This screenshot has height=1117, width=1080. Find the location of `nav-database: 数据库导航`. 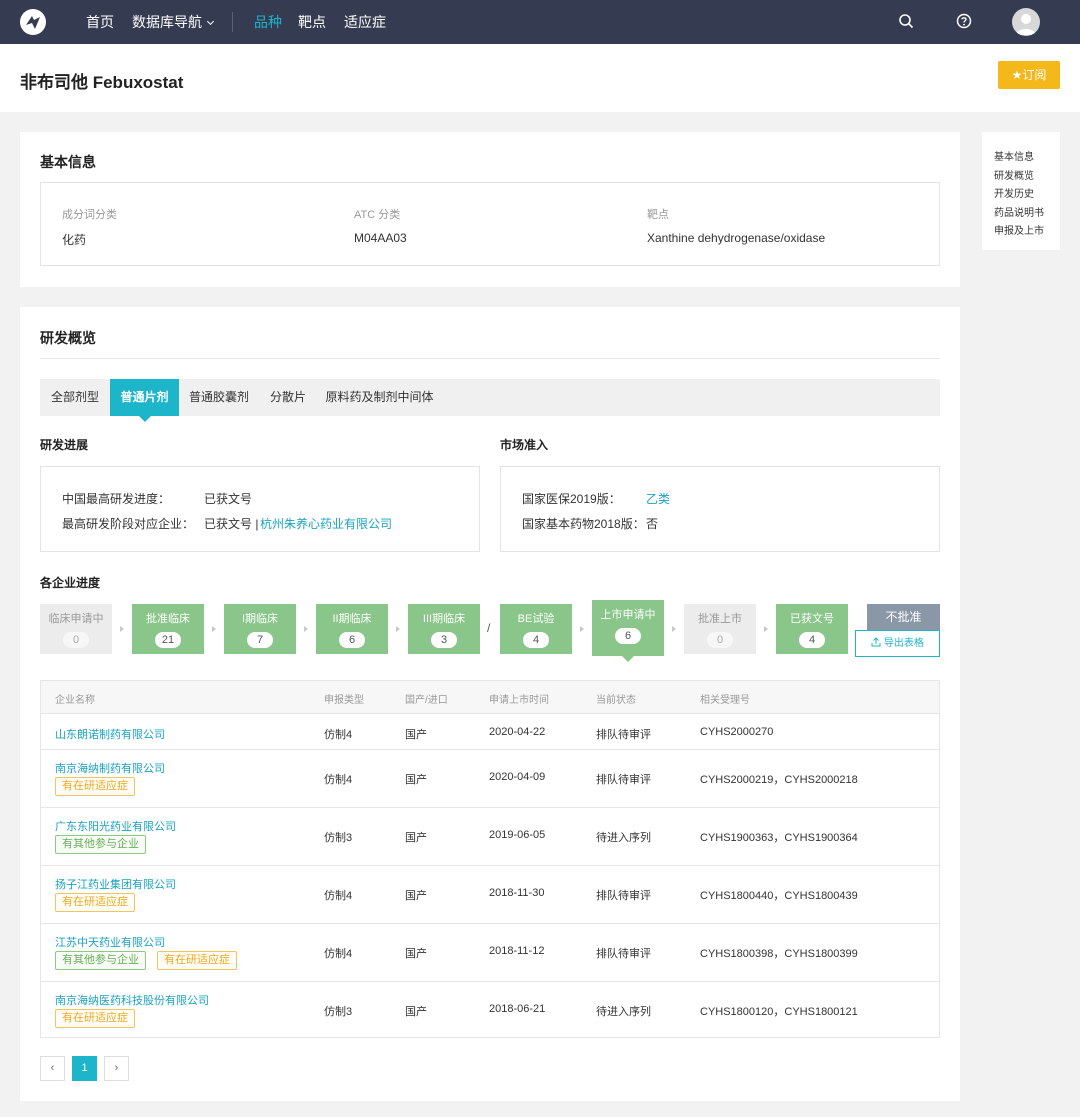

nav-database: 数据库导航 is located at coordinates (173, 22).